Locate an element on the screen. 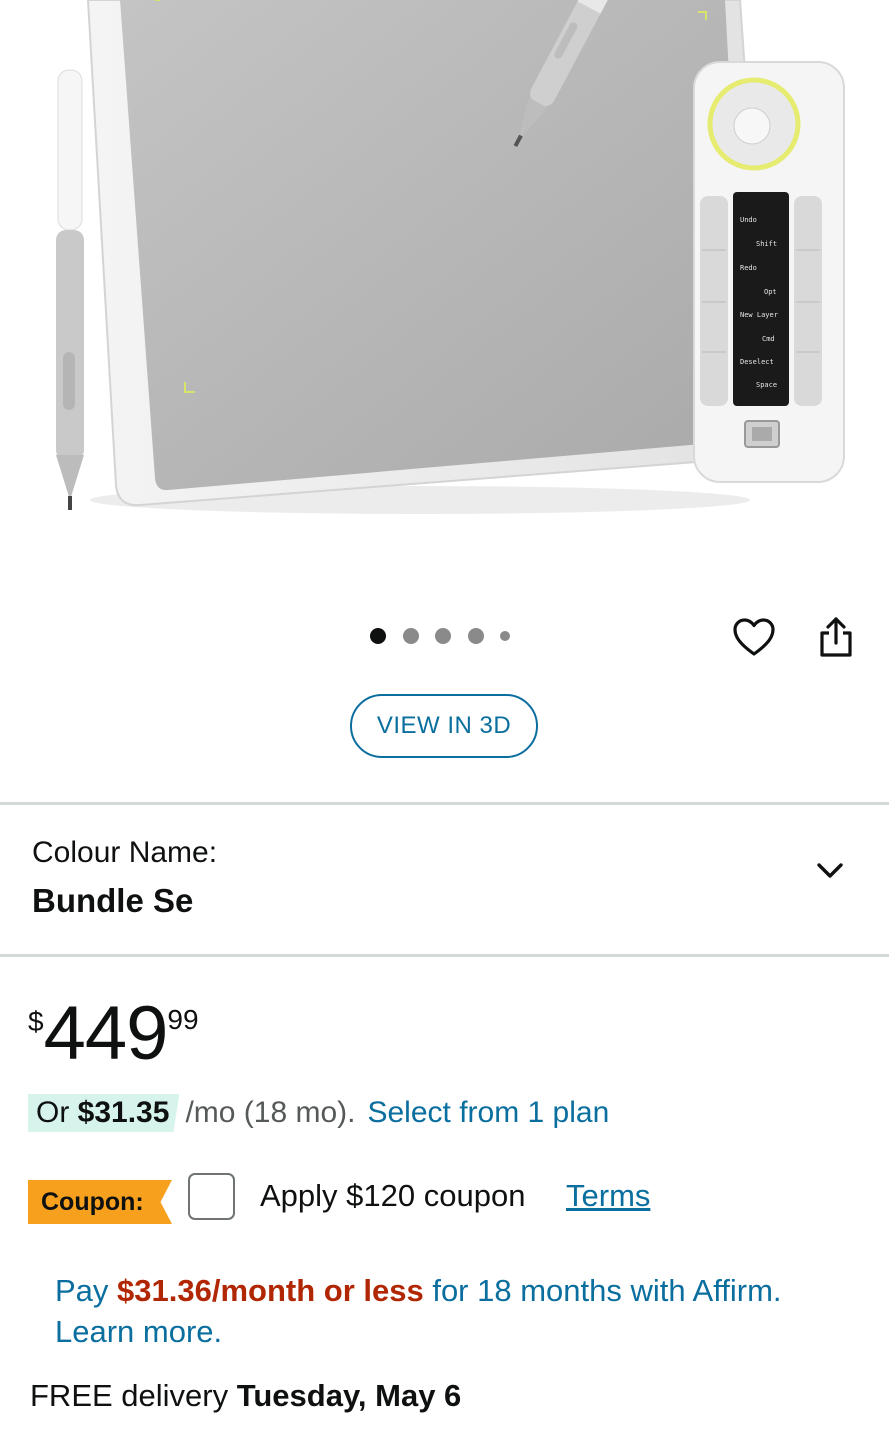  colour-name-value: Bundle Se is located at coordinates (113, 900).